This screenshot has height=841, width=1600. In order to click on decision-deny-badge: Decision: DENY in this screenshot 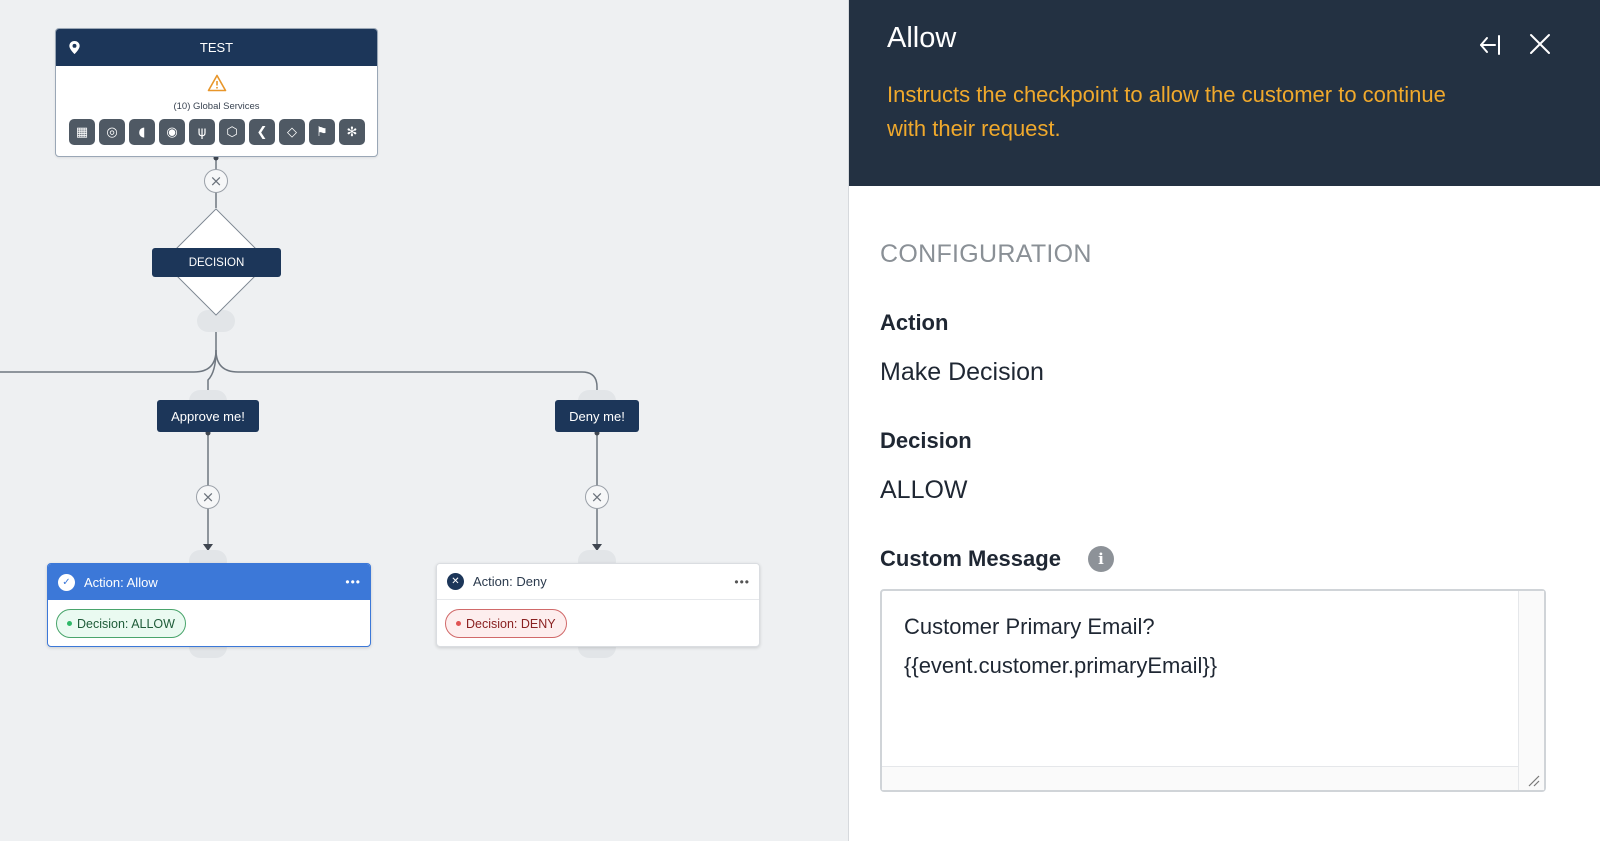, I will do `click(506, 623)`.